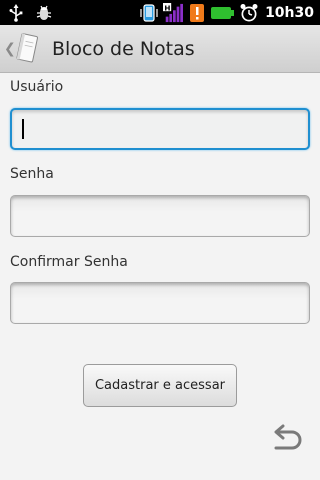  I want to click on confirmar-senha-label: Confirmar Senha, so click(69, 262).